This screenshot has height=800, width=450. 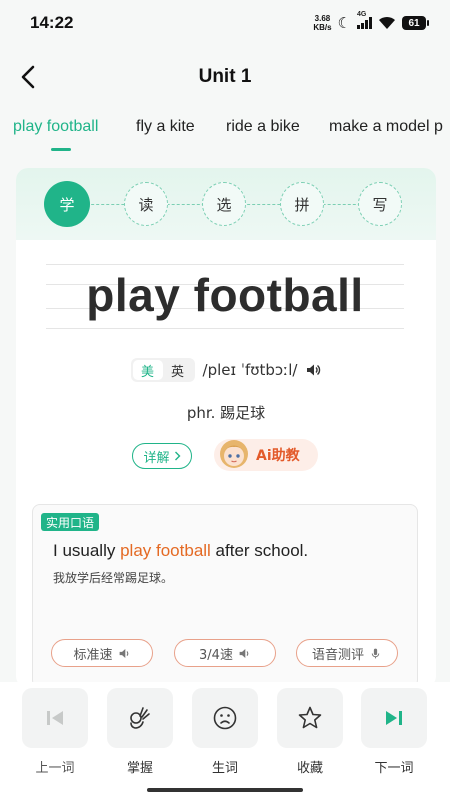 I want to click on bottom-action-bar: 上一词 掌握 生词 收藏 下一词, so click(x=225, y=741).